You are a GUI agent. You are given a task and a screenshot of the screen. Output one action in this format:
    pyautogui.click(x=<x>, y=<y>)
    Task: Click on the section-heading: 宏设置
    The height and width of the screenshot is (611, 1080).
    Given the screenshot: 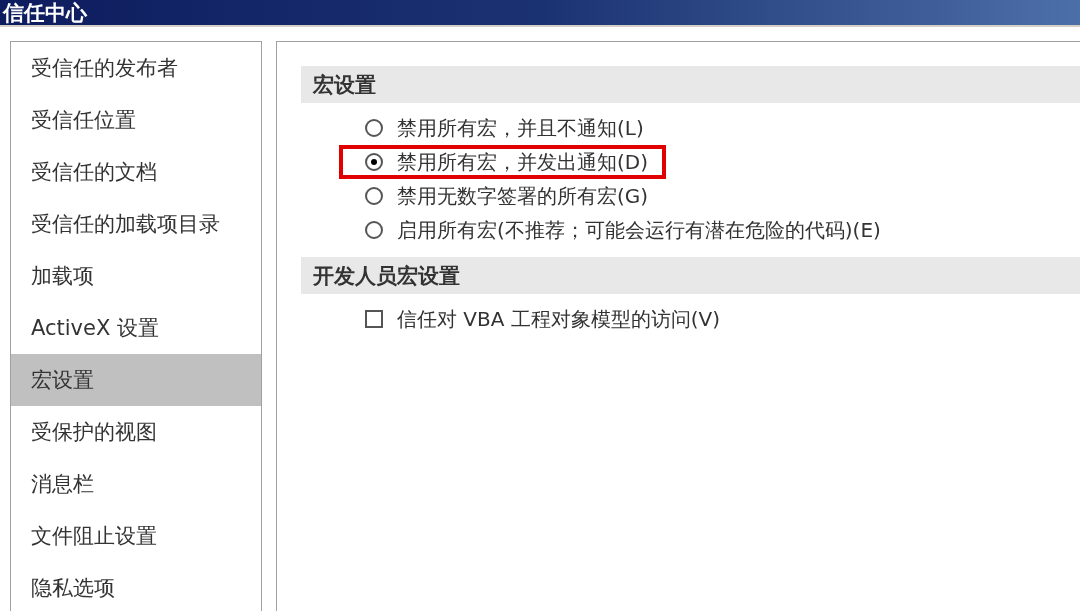 What is the action you would take?
    pyautogui.click(x=690, y=84)
    